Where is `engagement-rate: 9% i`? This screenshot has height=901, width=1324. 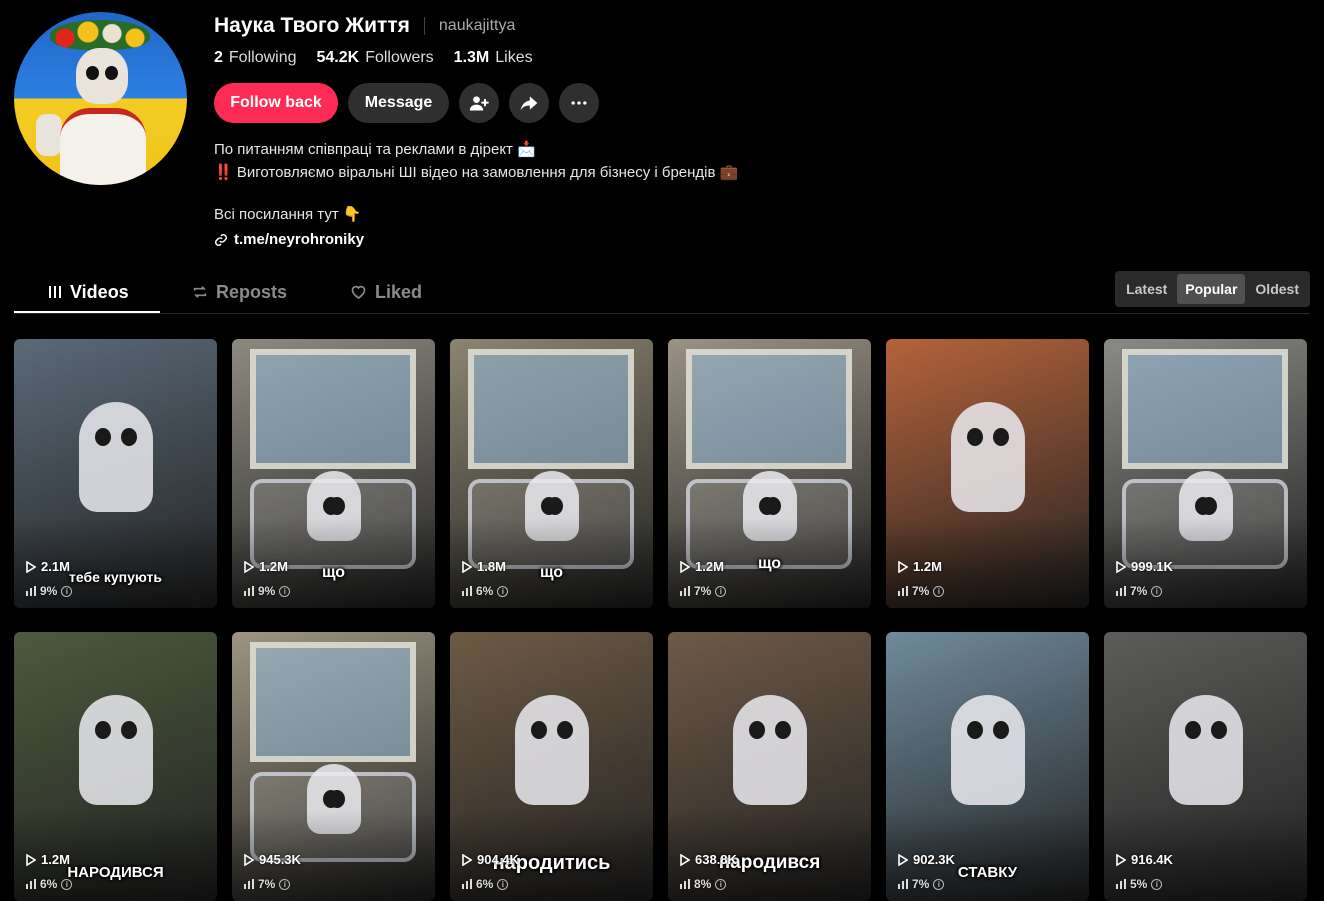
engagement-rate: 9% i is located at coordinates (49, 591).